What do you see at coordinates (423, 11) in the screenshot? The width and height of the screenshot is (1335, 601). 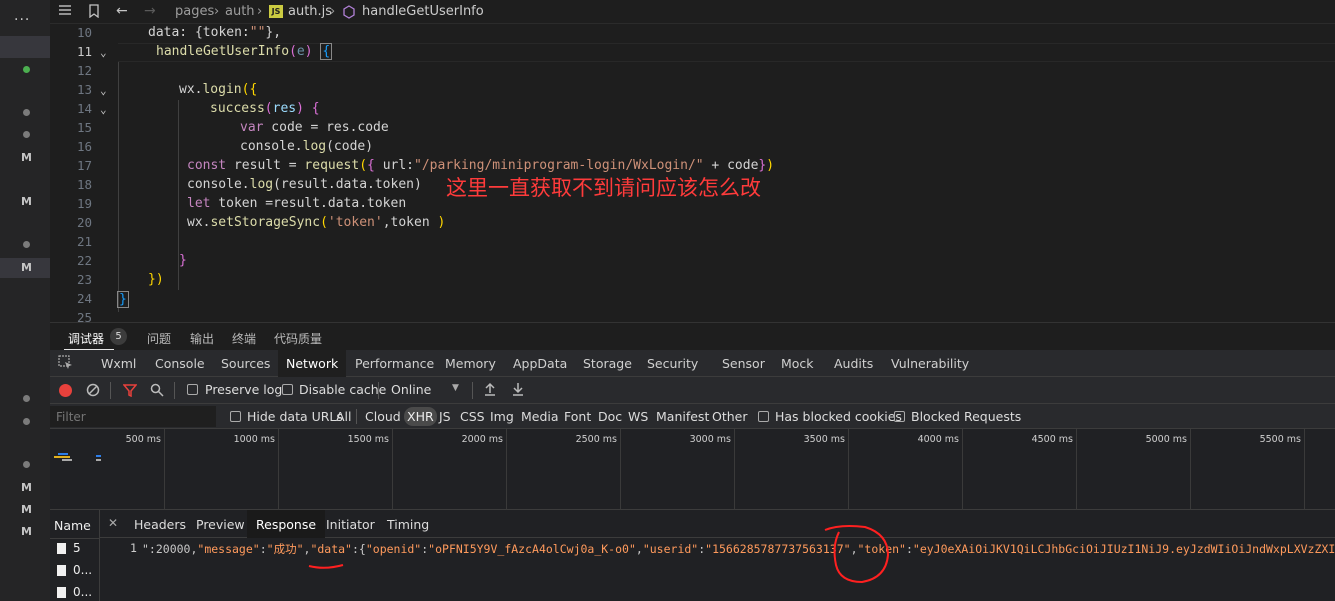 I see `breadcrumb-symbol: handleGetUserInfo` at bounding box center [423, 11].